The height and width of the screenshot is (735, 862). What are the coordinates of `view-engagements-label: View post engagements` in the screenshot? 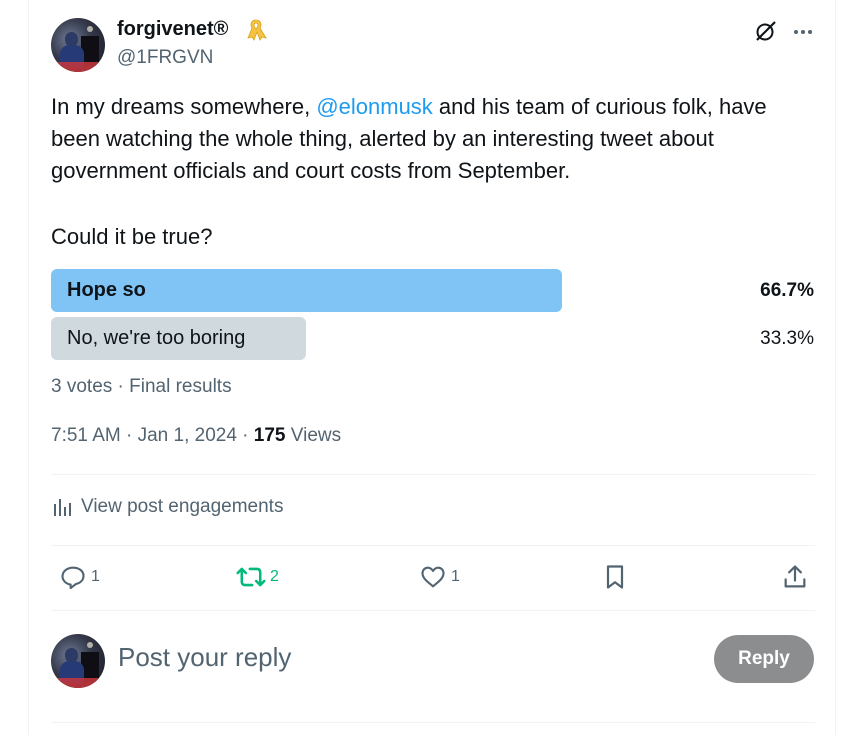 It's located at (182, 506).